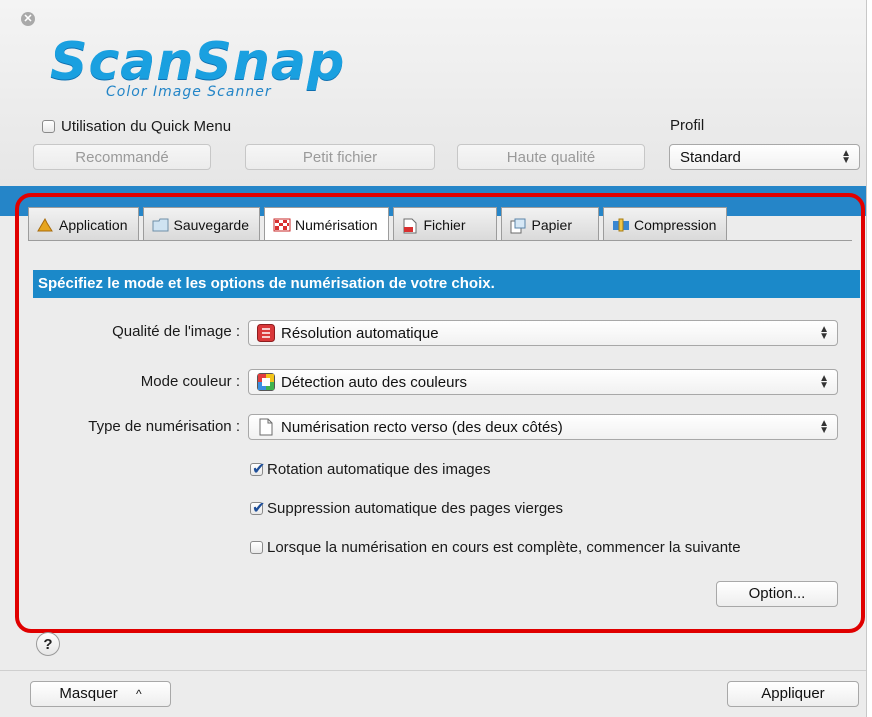 This screenshot has height=717, width=872. What do you see at coordinates (620, 225) in the screenshot?
I see `compression-icon` at bounding box center [620, 225].